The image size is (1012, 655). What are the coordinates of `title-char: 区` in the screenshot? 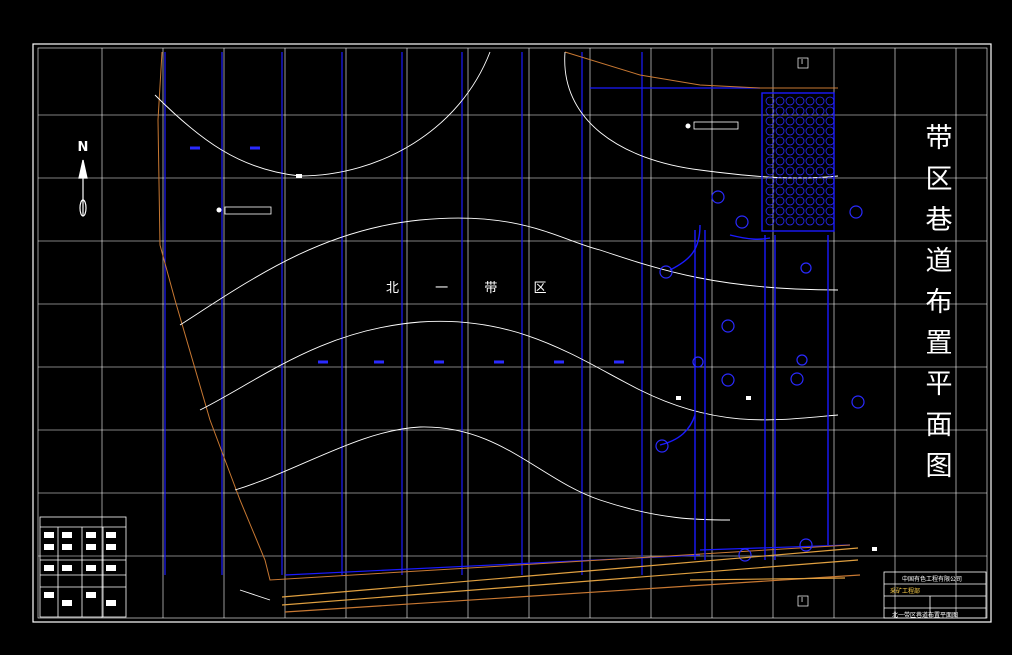 It's located at (939, 179).